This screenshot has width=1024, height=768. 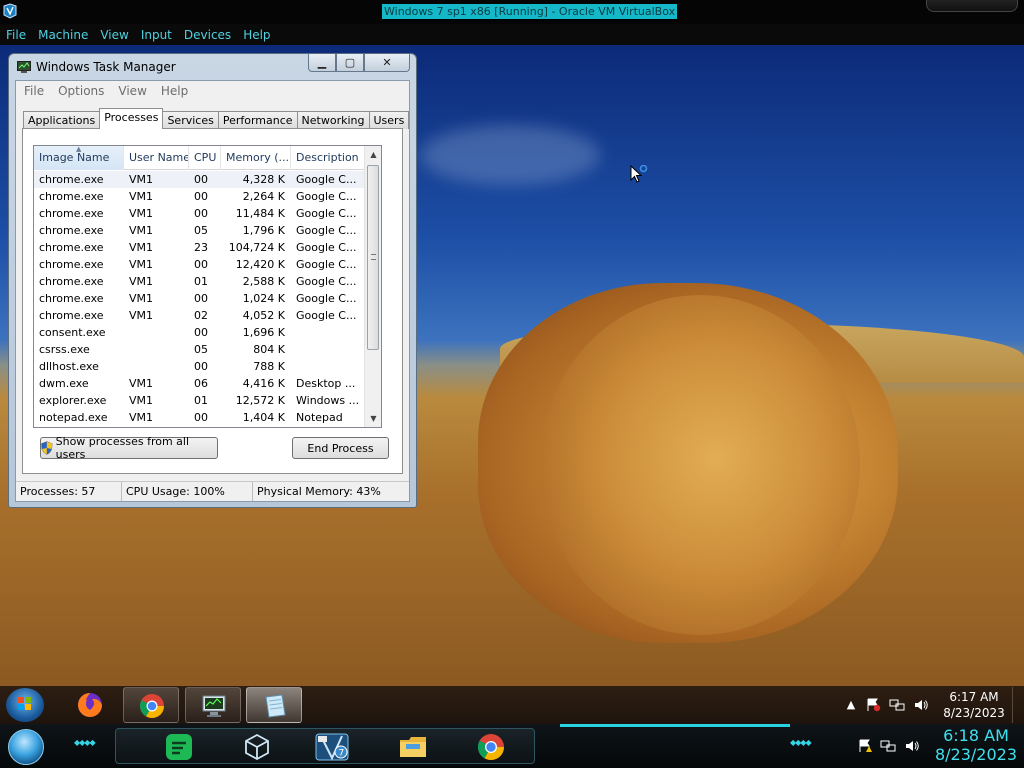 I want to click on process-name-cell: consent.exe, so click(x=72, y=332).